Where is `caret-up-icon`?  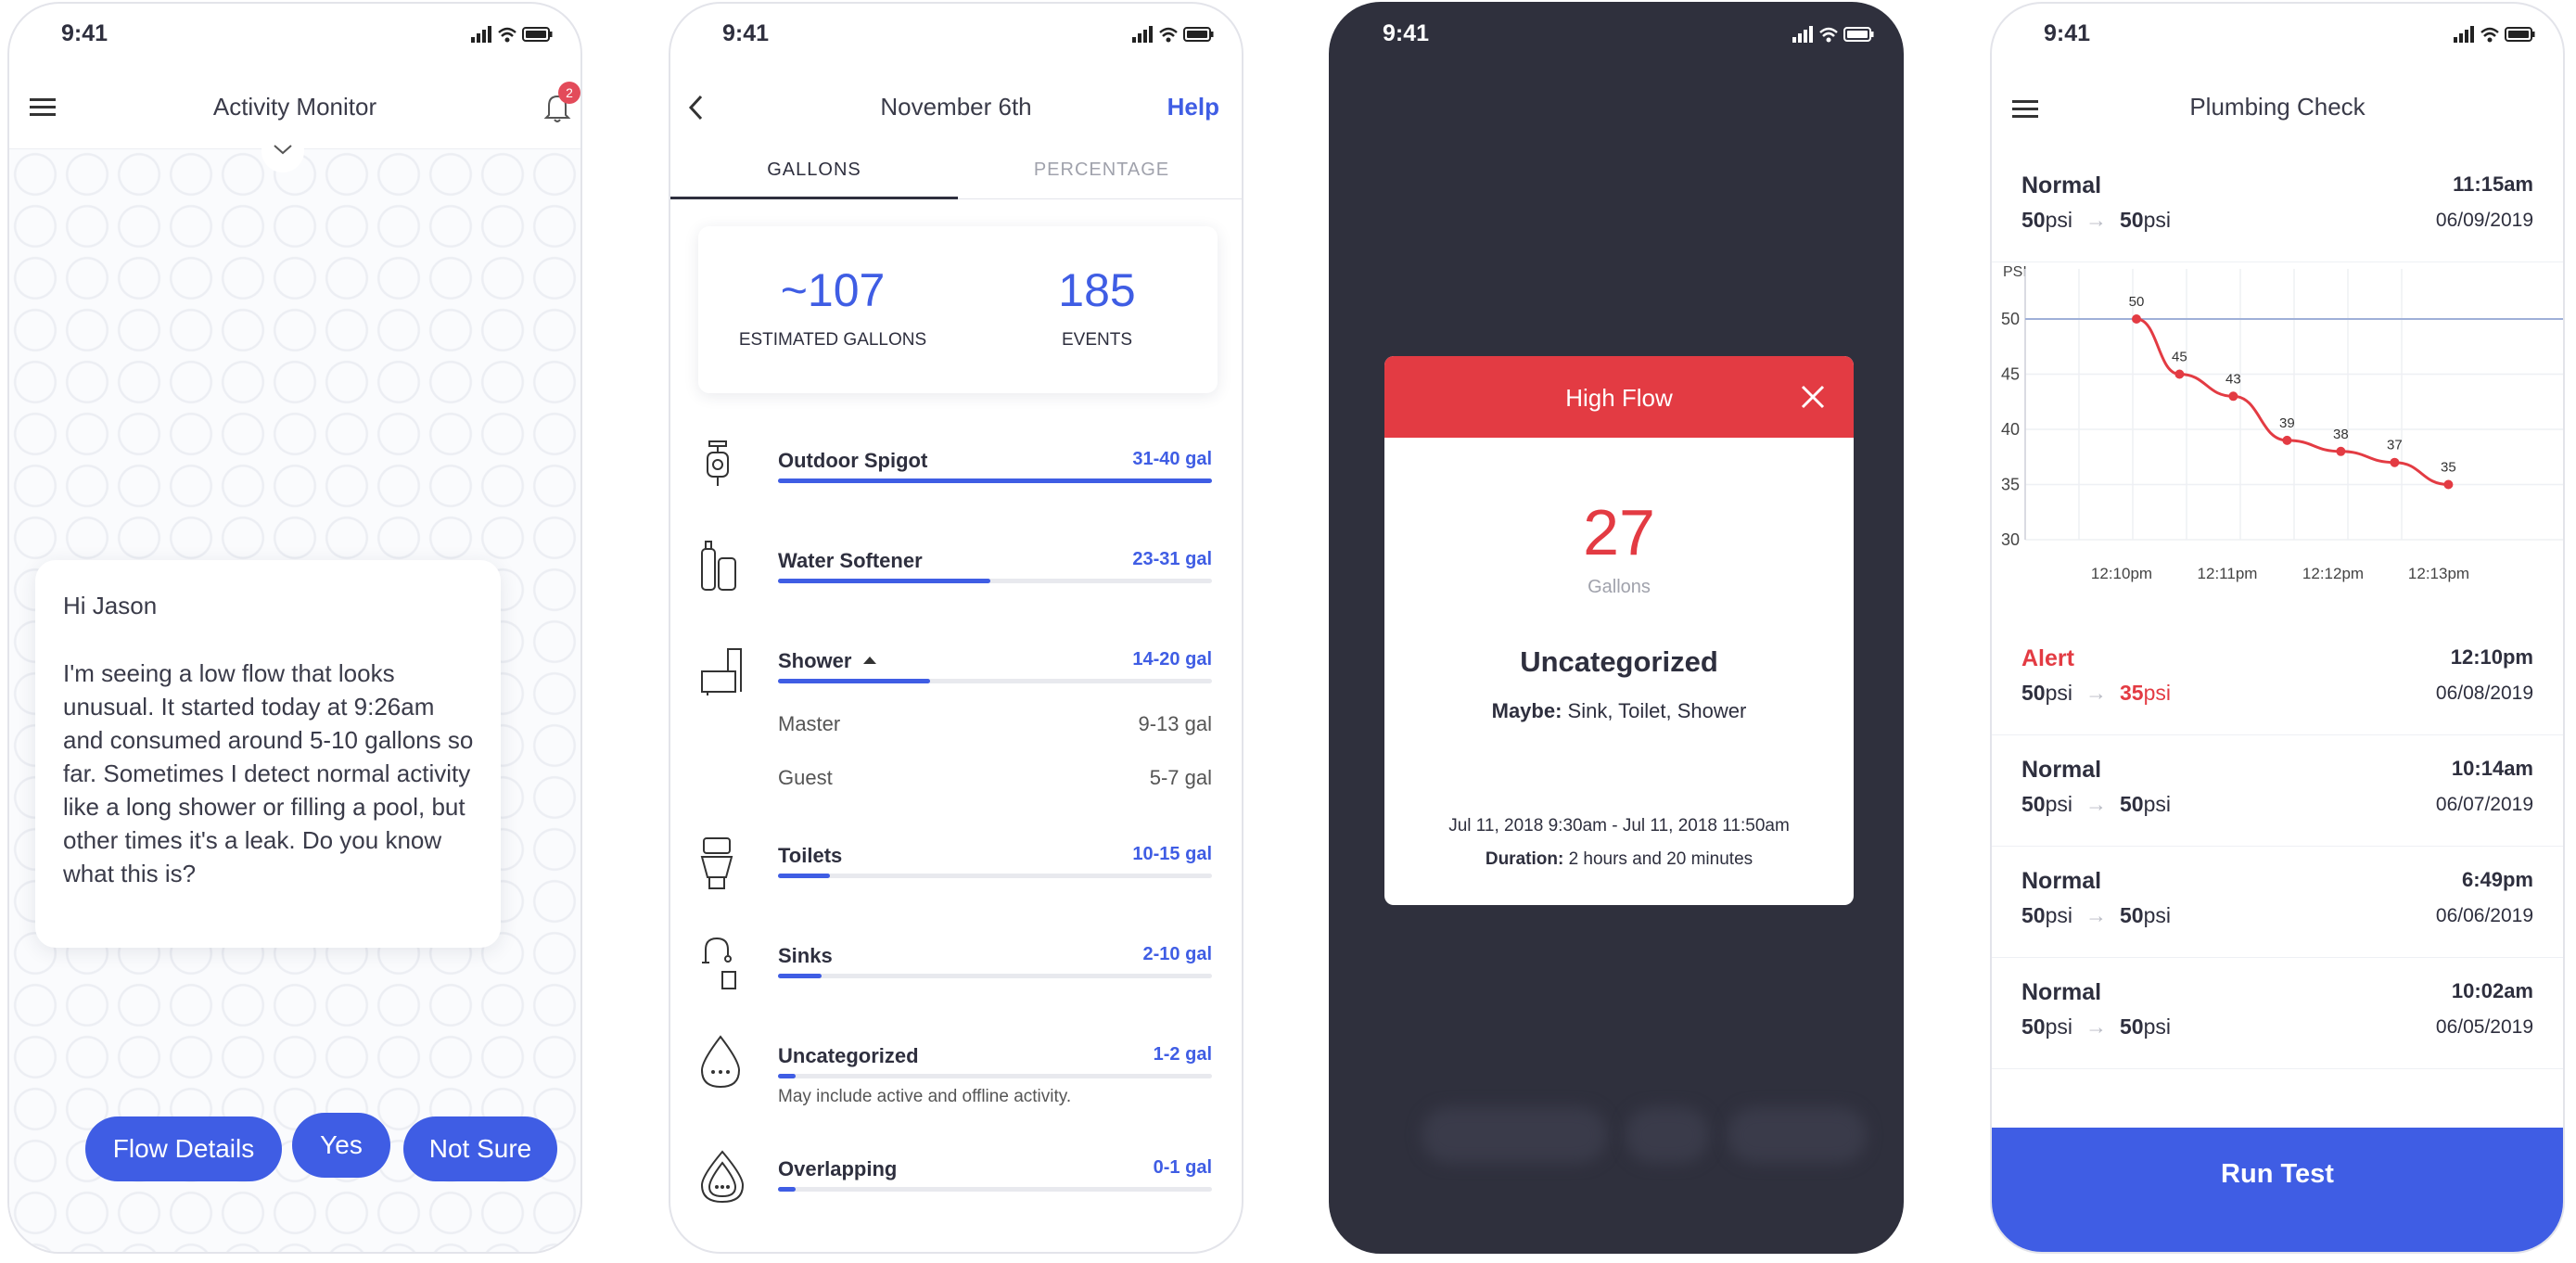
caret-up-icon is located at coordinates (870, 660).